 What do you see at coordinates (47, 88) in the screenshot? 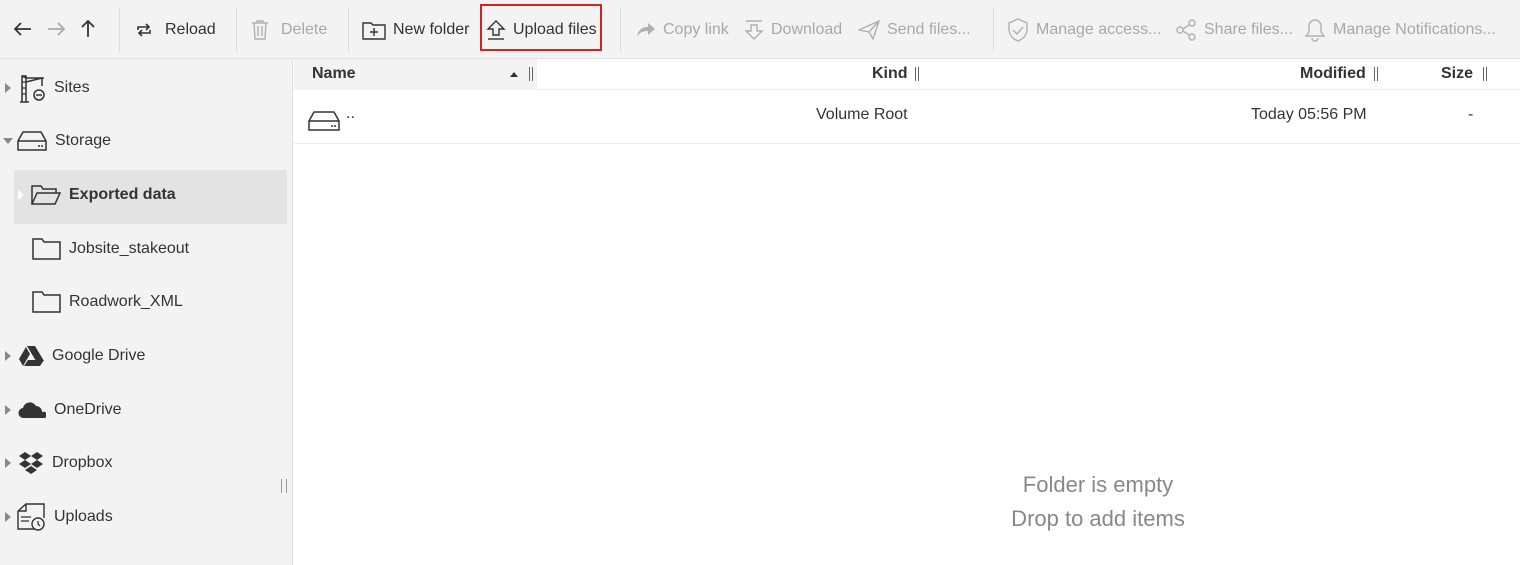
I see `sidebar-item-sites: Sites` at bounding box center [47, 88].